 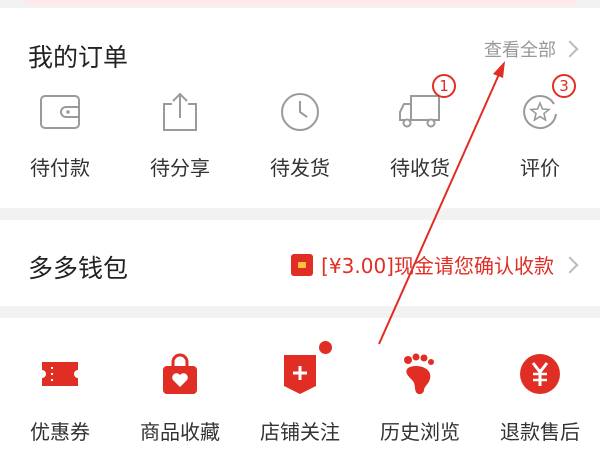 I want to click on top-strip, so click(x=300, y=4).